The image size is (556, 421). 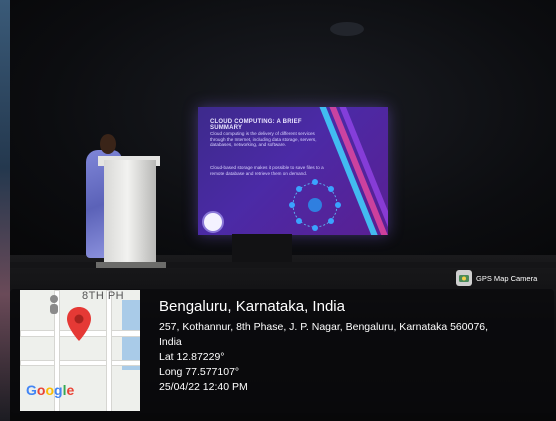 What do you see at coordinates (131, 265) in the screenshot?
I see `podium-base` at bounding box center [131, 265].